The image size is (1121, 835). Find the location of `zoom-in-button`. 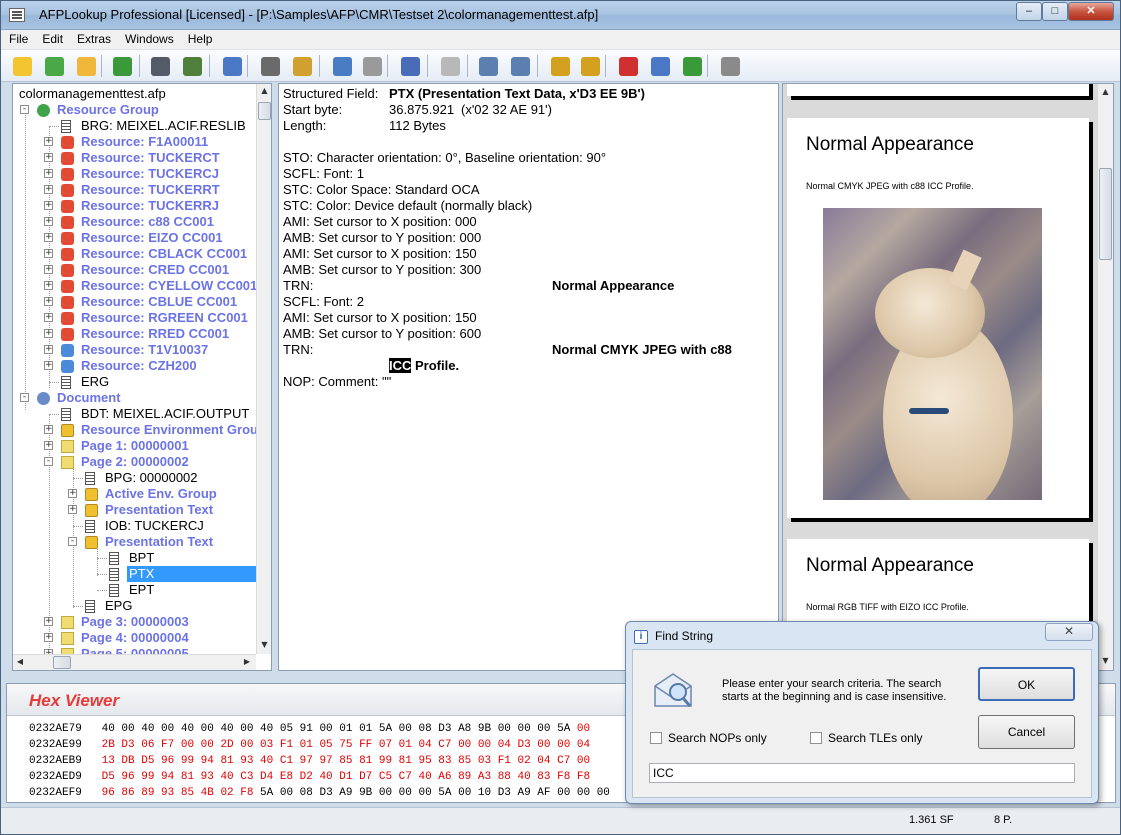

zoom-in-button is located at coordinates (692, 66).